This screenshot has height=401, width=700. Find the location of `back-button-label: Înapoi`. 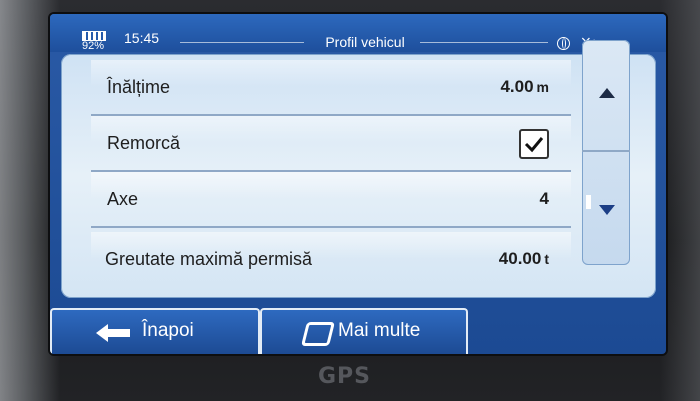

back-button-label: Înapoi is located at coordinates (168, 330).